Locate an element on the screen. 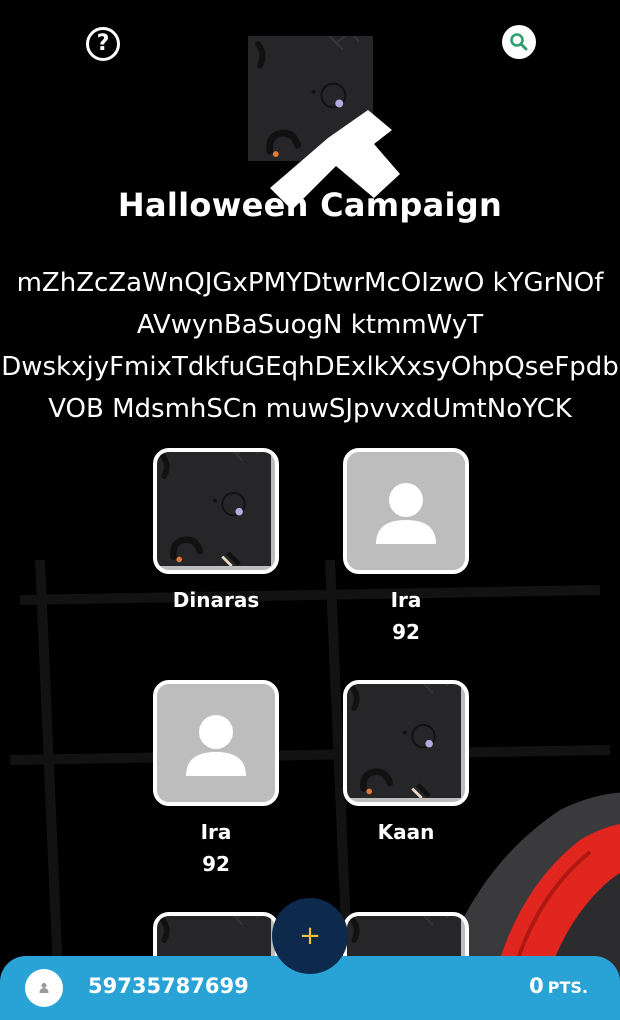 This screenshot has height=1020, width=620. person-icon is located at coordinates (44, 988).